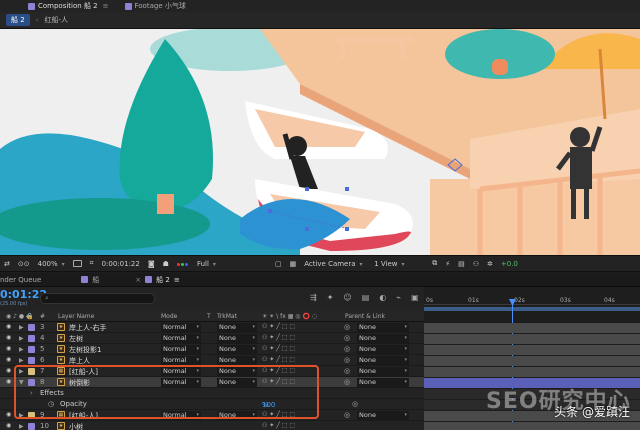  I want to click on region-of-interest-icon: ▢, so click(278, 264).